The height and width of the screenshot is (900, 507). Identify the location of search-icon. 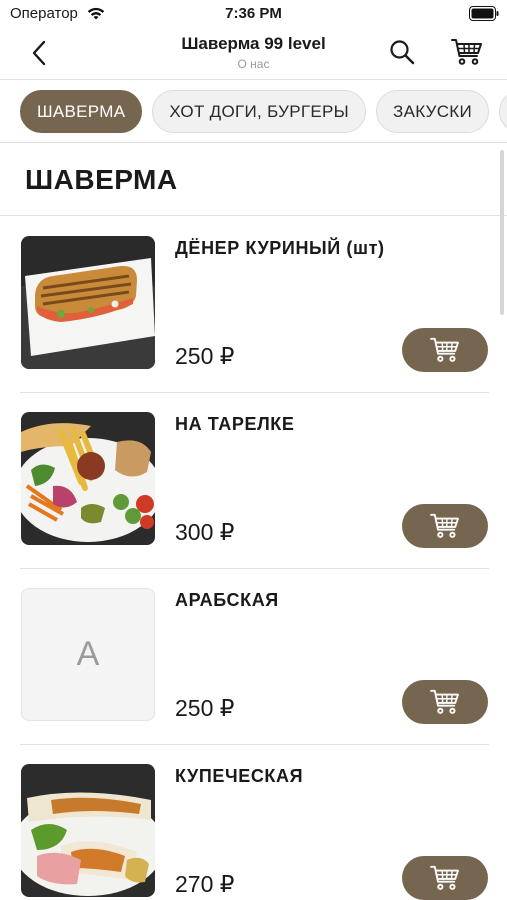
(402, 52).